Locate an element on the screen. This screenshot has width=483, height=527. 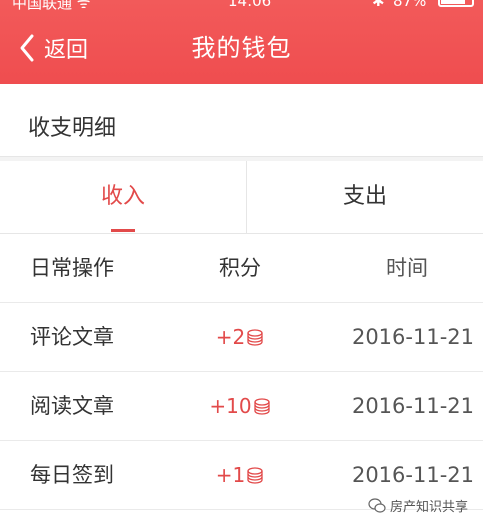
carrier-label: 中国联通 ᯤ is located at coordinates (51, 6).